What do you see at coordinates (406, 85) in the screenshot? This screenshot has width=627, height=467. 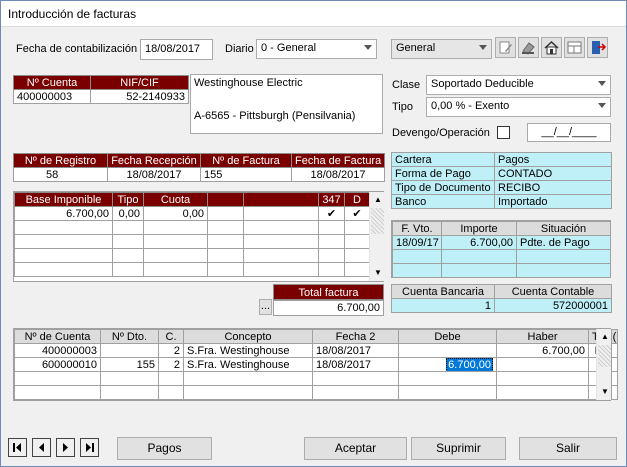 I see `clase-label: Clase` at bounding box center [406, 85].